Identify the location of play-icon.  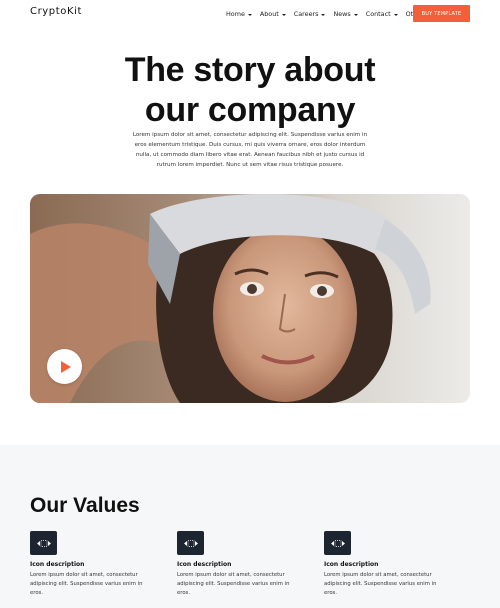
(66, 366).